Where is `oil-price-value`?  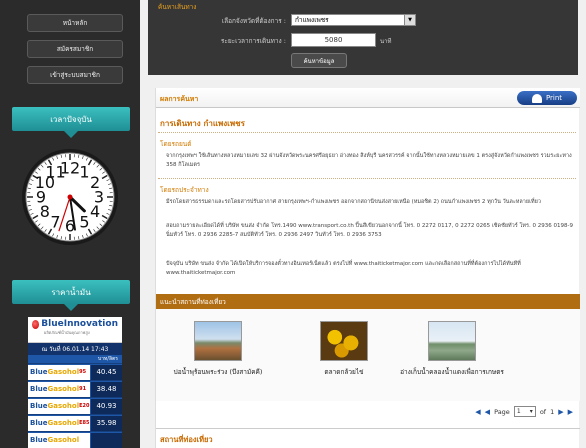 oil-price-value is located at coordinates (106, 440).